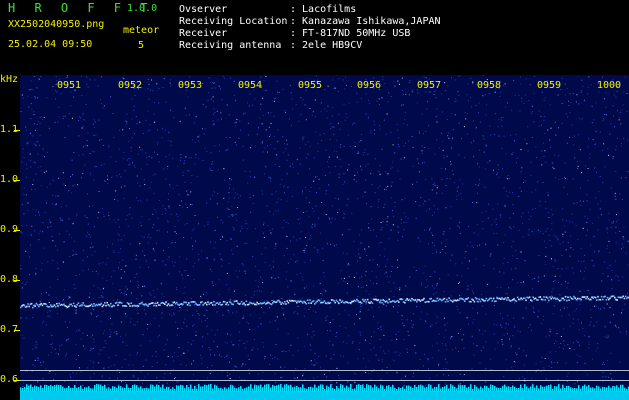 The image size is (629, 400). I want to click on x-tick-label: 0955, so click(310, 85).